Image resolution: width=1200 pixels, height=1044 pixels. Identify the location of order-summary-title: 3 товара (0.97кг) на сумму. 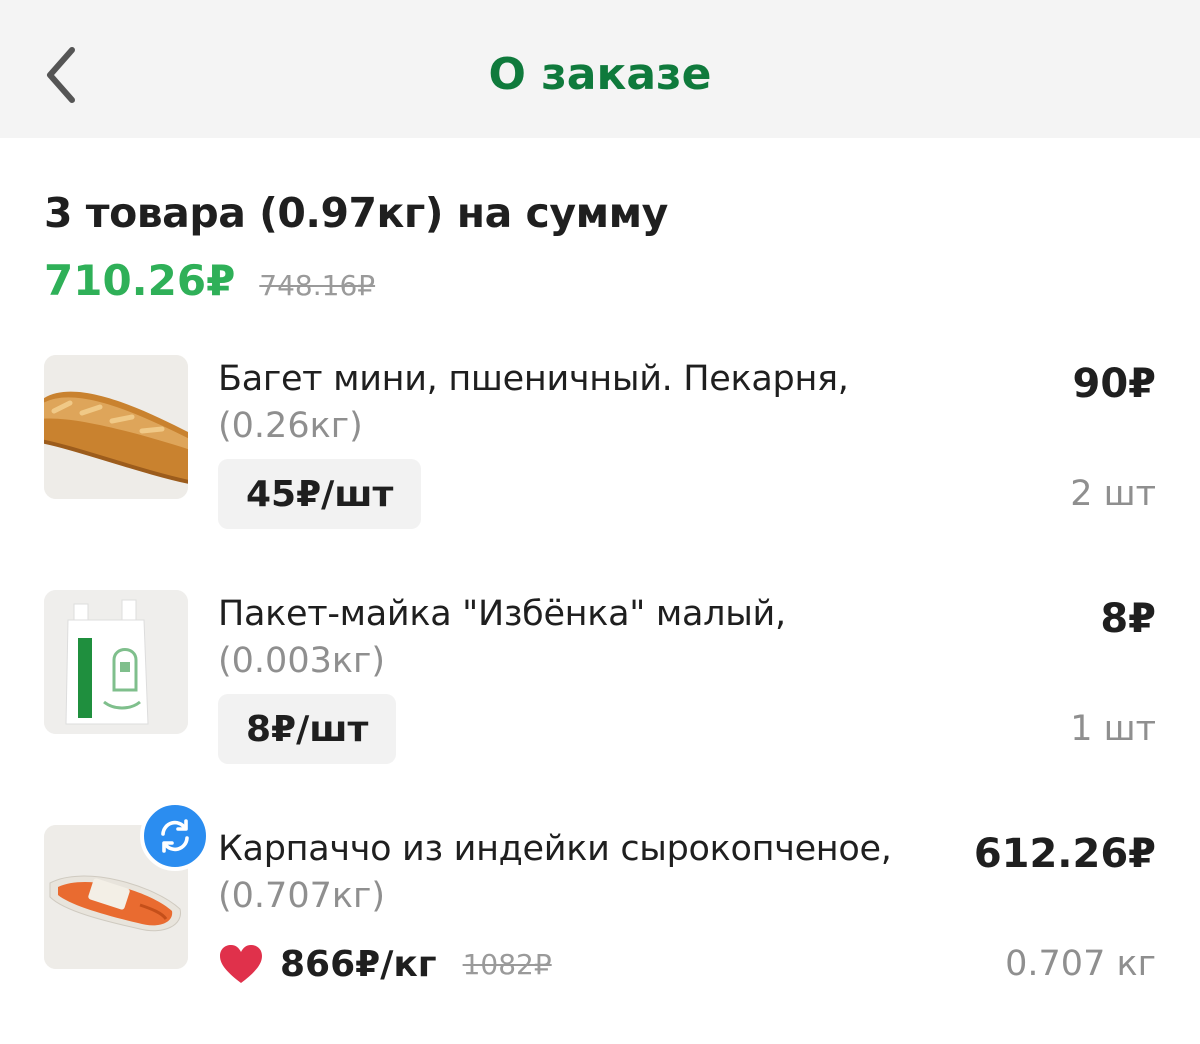
(356, 213).